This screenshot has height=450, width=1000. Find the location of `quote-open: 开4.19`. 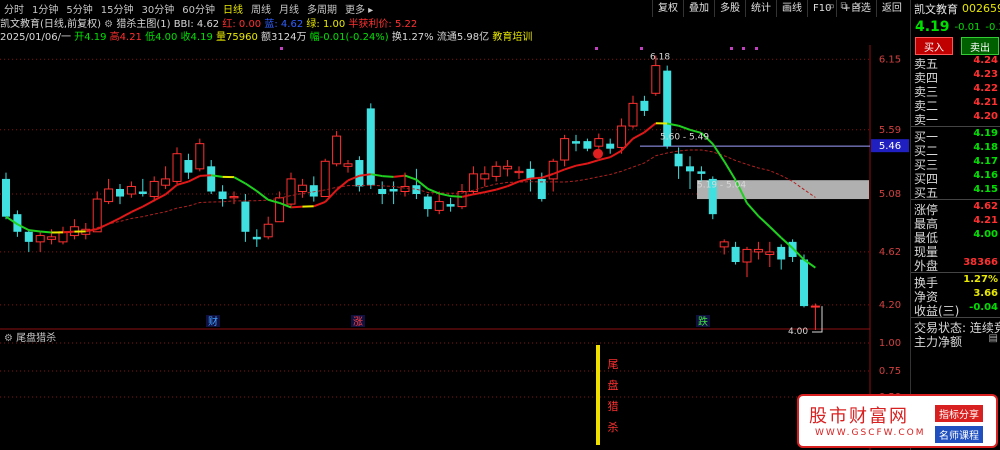

quote-open: 开4.19 is located at coordinates (90, 37).